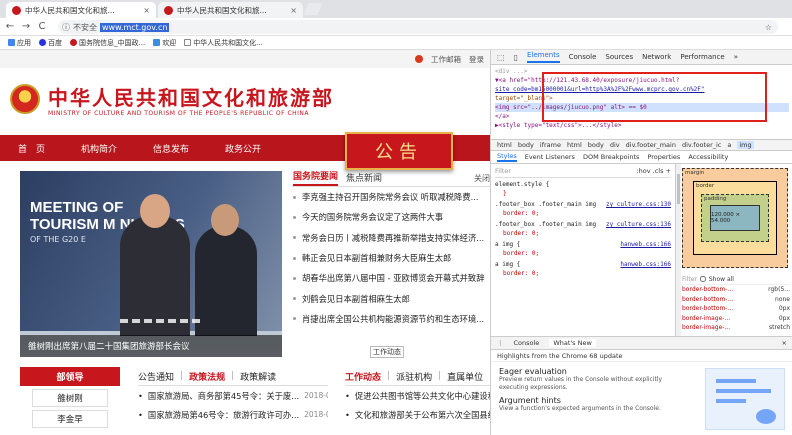  What do you see at coordinates (465, 376) in the screenshot?
I see `tab-units: 直属单位` at bounding box center [465, 376].